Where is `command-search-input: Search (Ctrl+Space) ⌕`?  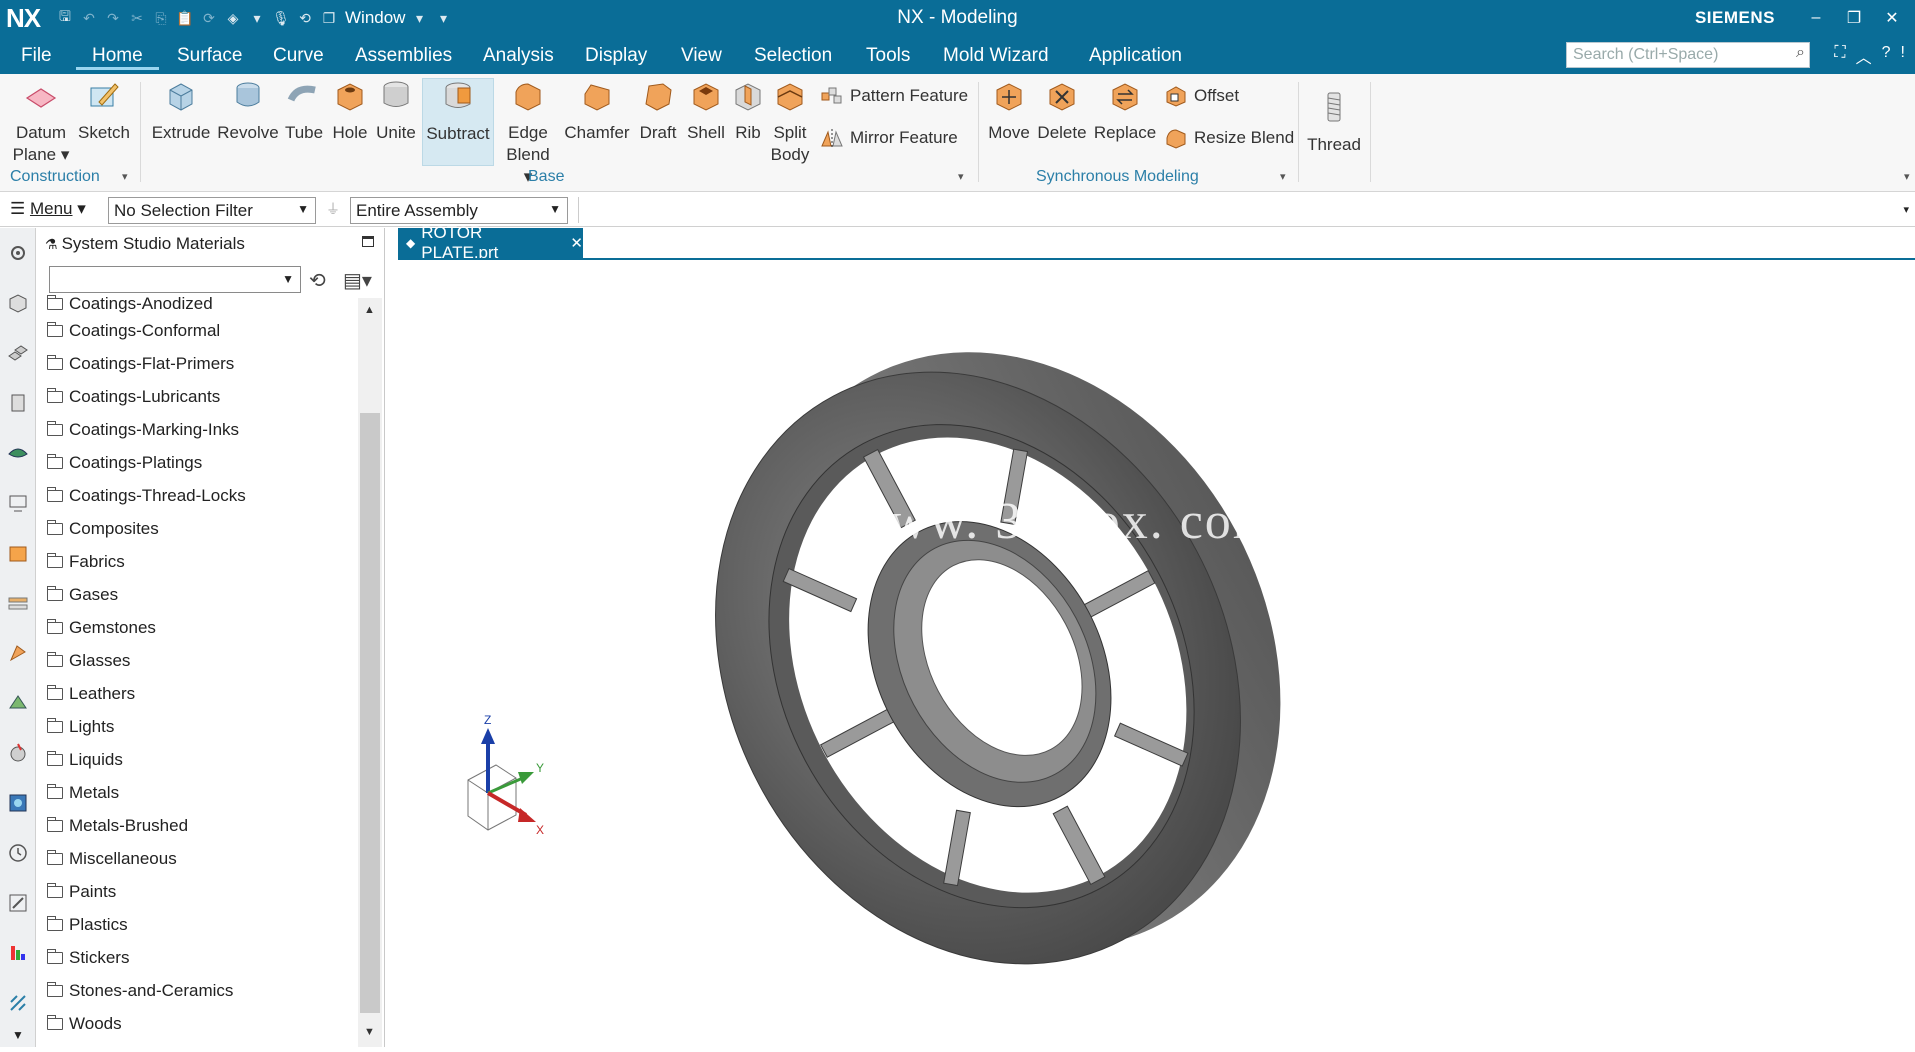
command-search-input: Search (Ctrl+Space) ⌕ is located at coordinates (1688, 55).